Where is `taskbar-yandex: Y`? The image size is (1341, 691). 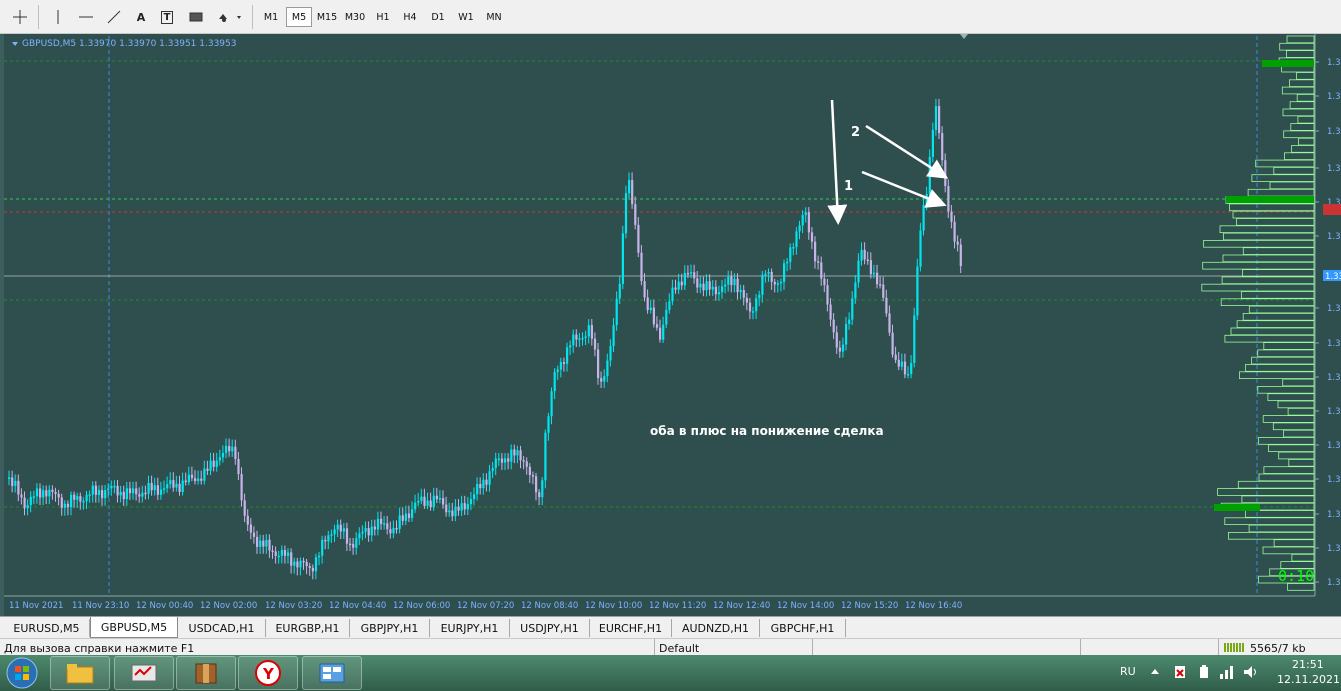
taskbar-yandex: Y is located at coordinates (268, 673).